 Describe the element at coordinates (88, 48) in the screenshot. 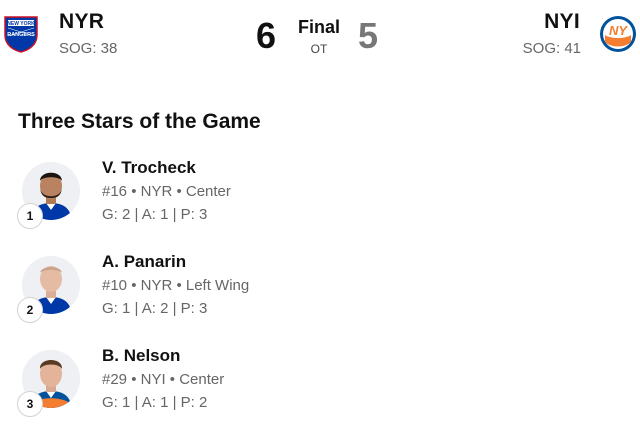

I see `home-shots-on-goal: SOG: 38` at that location.